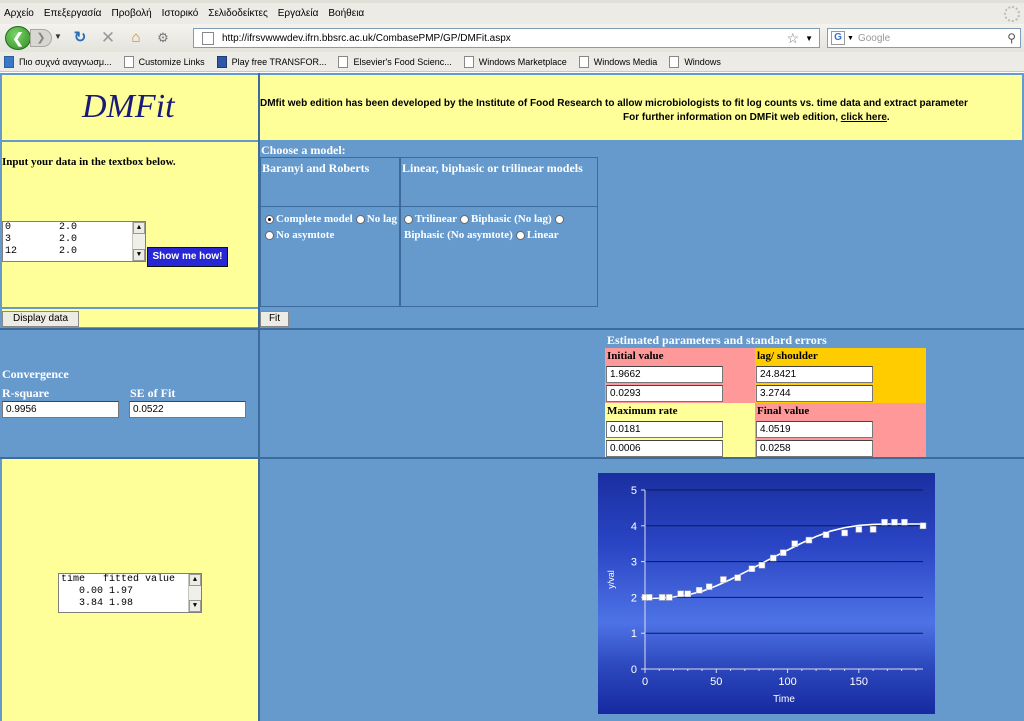 This screenshot has width=1024, height=721. What do you see at coordinates (80, 38) in the screenshot?
I see `reload-icon: ↻` at bounding box center [80, 38].